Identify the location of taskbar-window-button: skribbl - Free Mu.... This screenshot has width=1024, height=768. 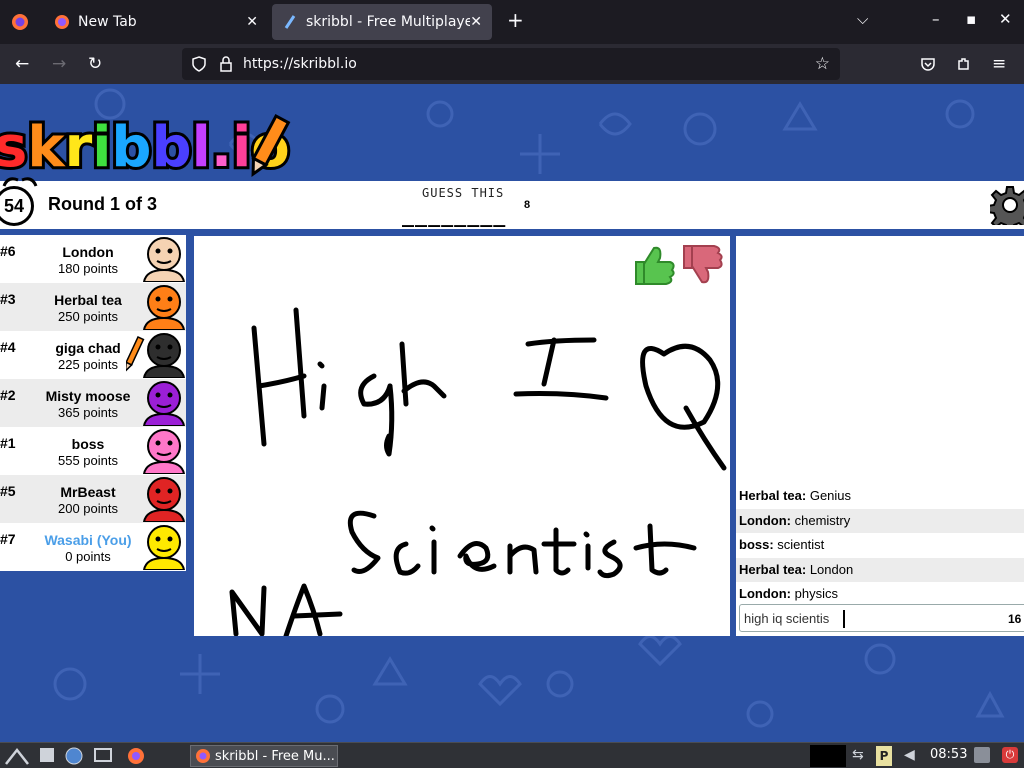
(264, 756).